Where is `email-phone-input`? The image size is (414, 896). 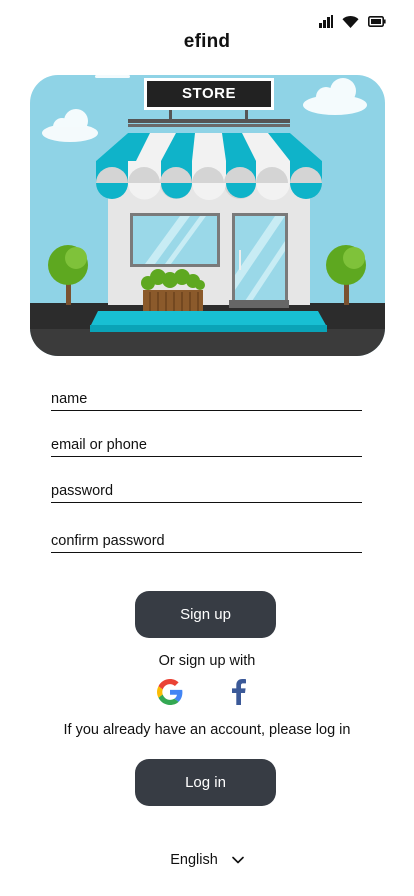
email-phone-input is located at coordinates (206, 446).